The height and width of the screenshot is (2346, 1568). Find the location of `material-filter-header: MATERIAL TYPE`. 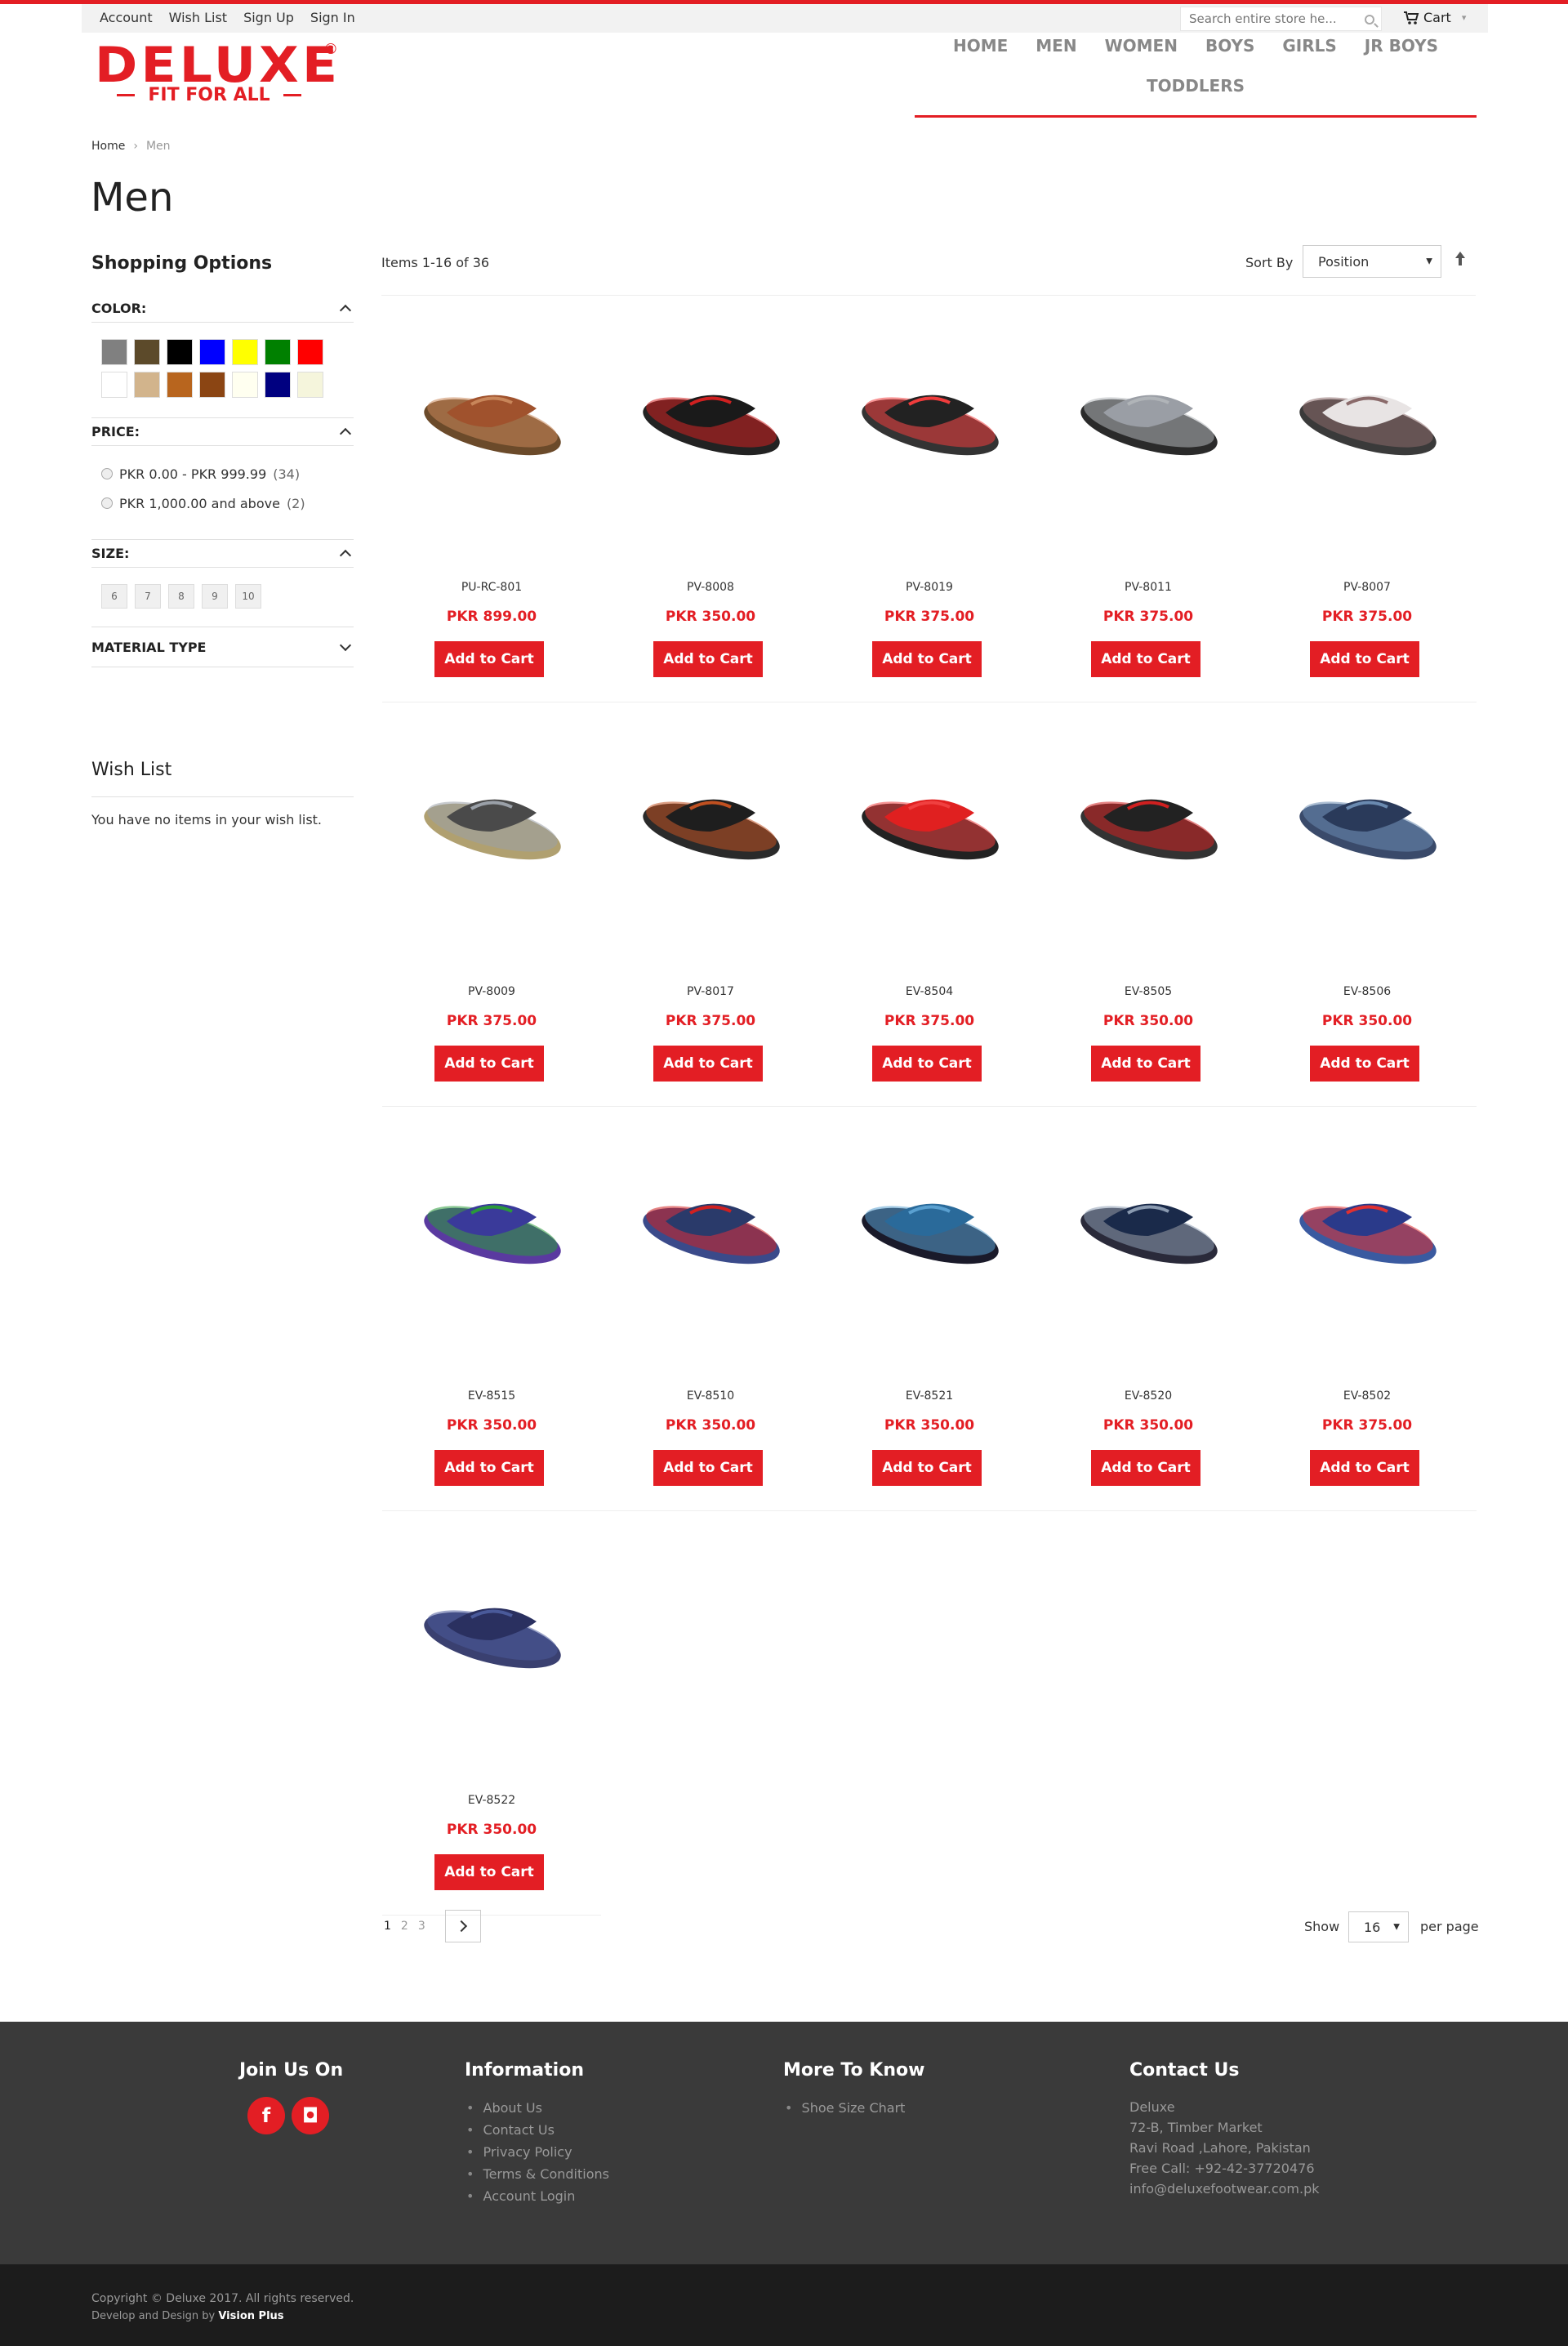

material-filter-header: MATERIAL TYPE is located at coordinates (222, 647).